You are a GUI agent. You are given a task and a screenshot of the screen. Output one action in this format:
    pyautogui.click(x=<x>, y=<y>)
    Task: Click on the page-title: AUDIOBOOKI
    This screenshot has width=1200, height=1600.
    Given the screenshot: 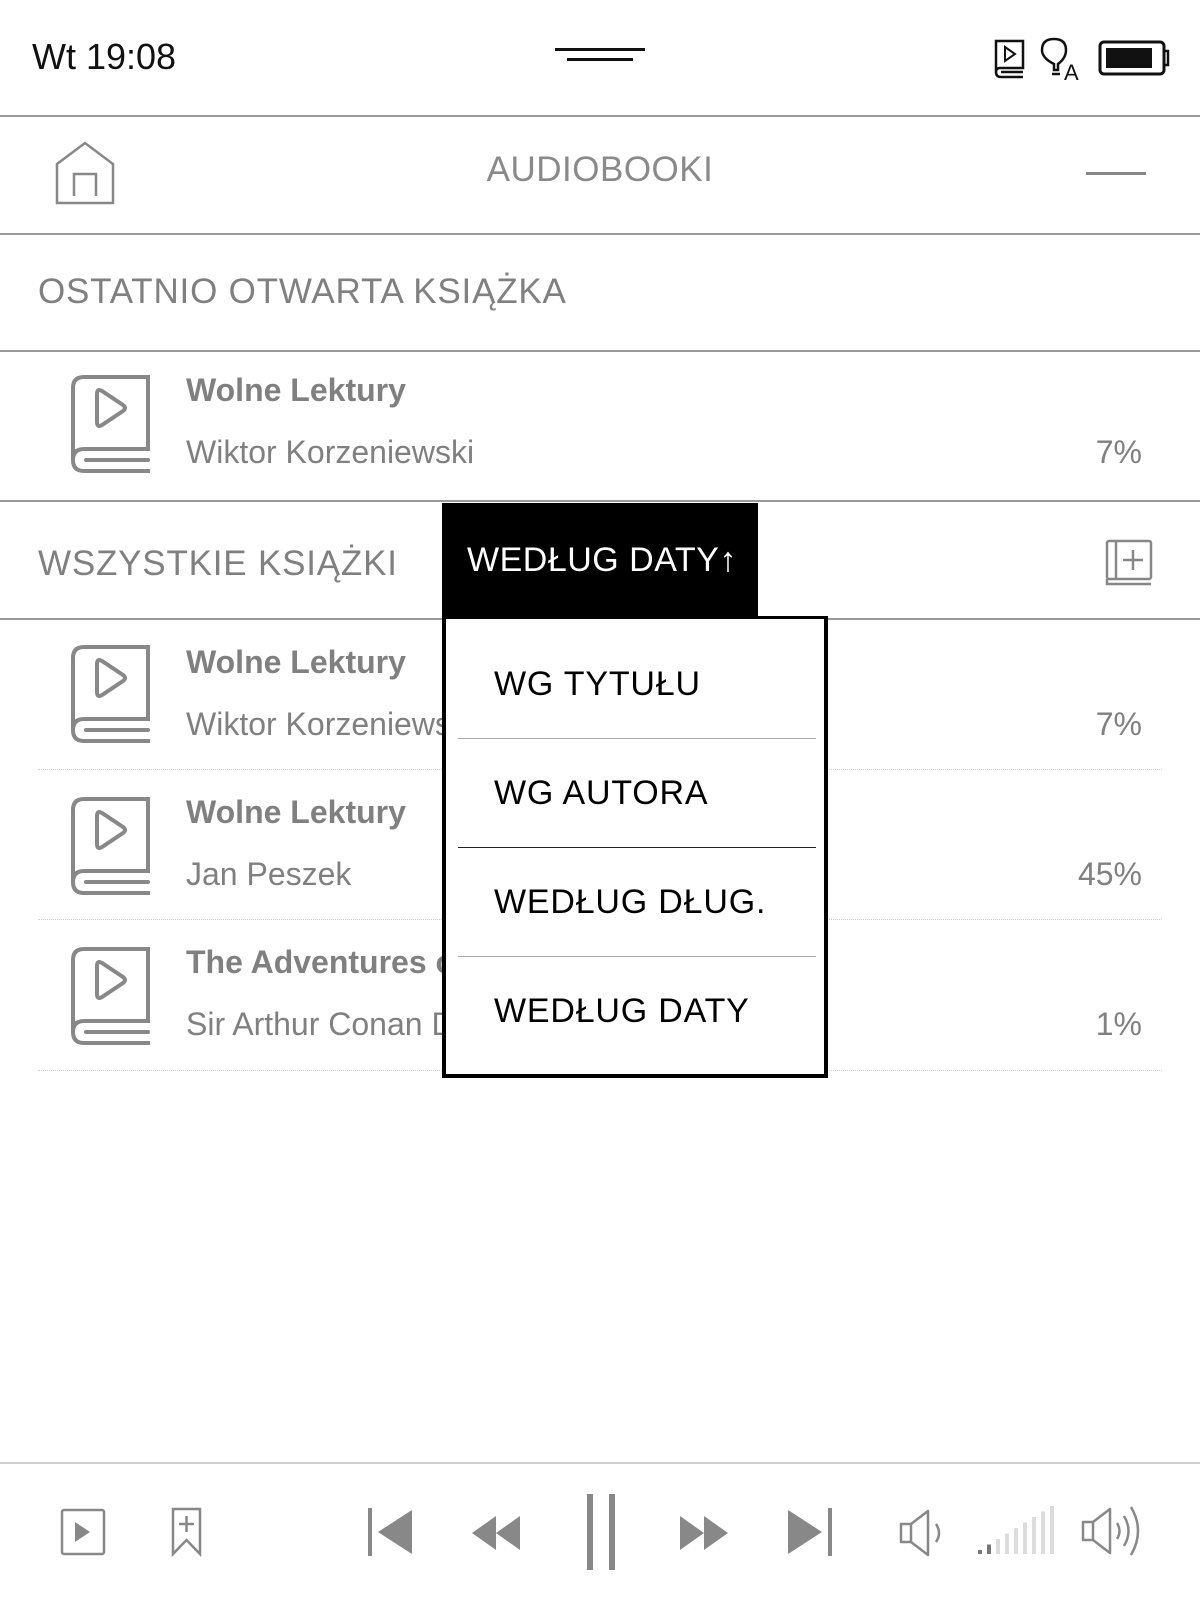 What is the action you would take?
    pyautogui.click(x=600, y=169)
    